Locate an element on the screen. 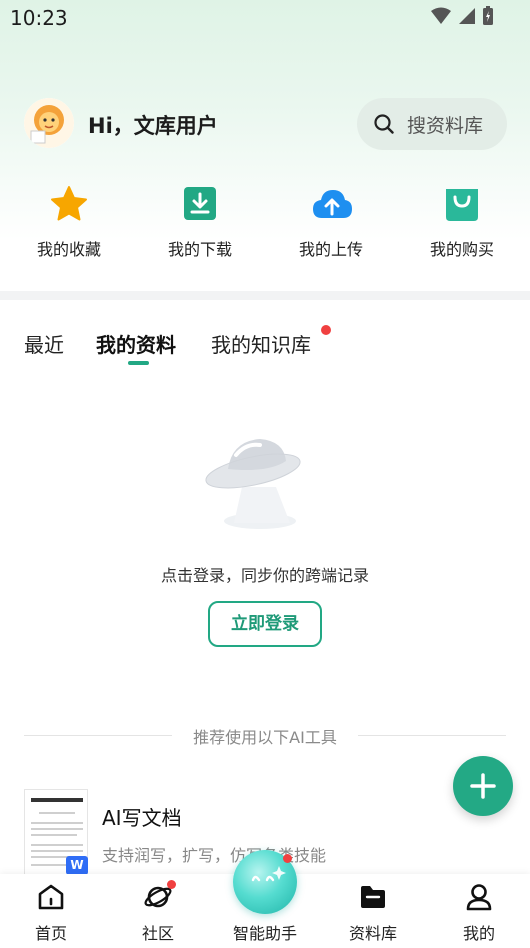 The image size is (530, 948). add-button is located at coordinates (483, 786).